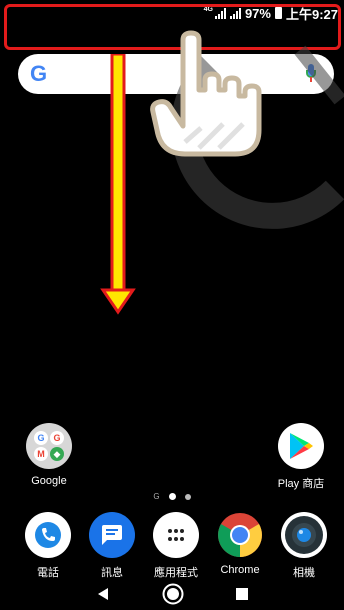  I want to click on dock: 電話 訊息 應用程式 Chrome 相機, so click(172, 545).